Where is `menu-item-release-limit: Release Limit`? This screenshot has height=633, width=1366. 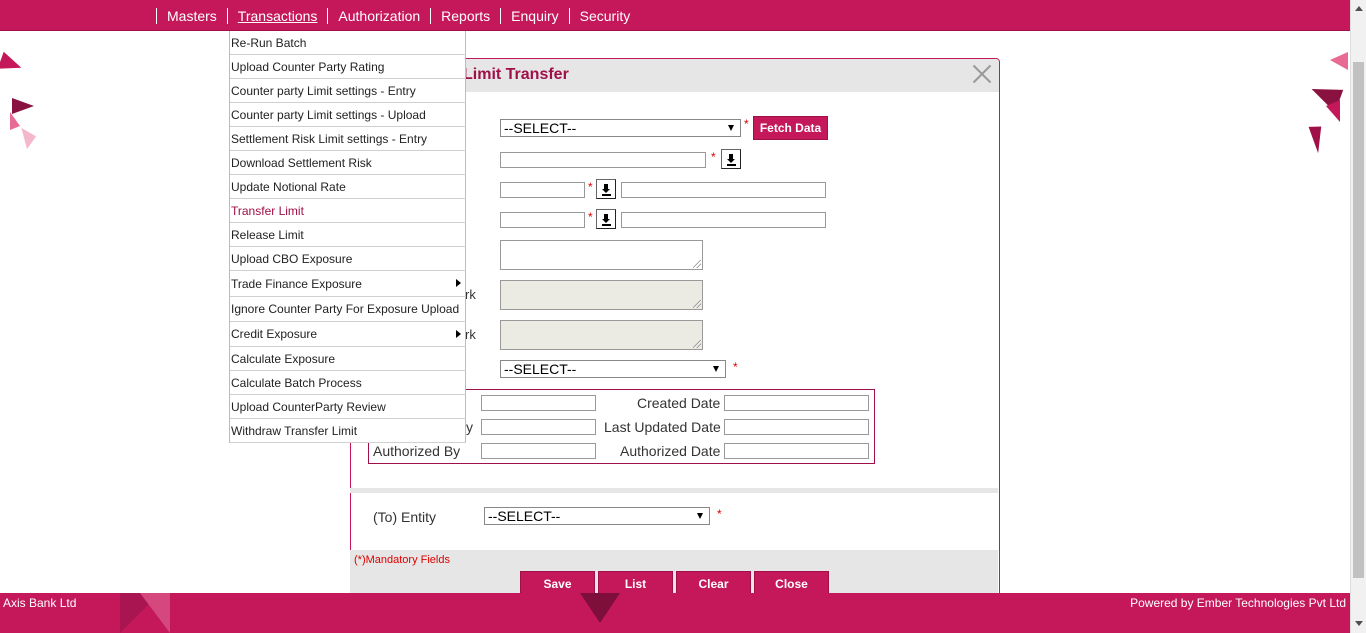
menu-item-release-limit: Release Limit is located at coordinates (348, 235).